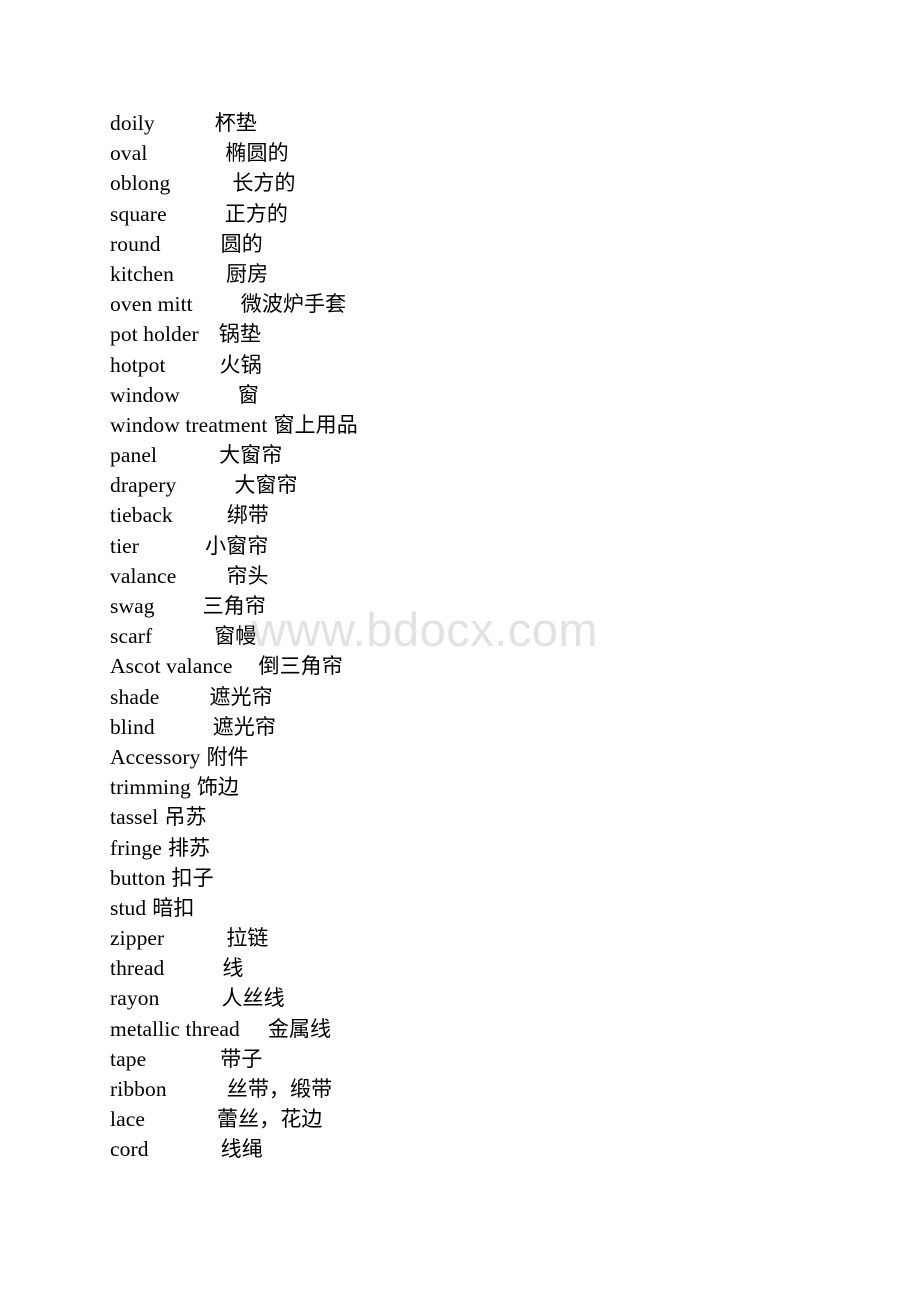 The height and width of the screenshot is (1302, 920). Describe the element at coordinates (233, 968) in the screenshot. I see `entry-translation: 线` at that location.